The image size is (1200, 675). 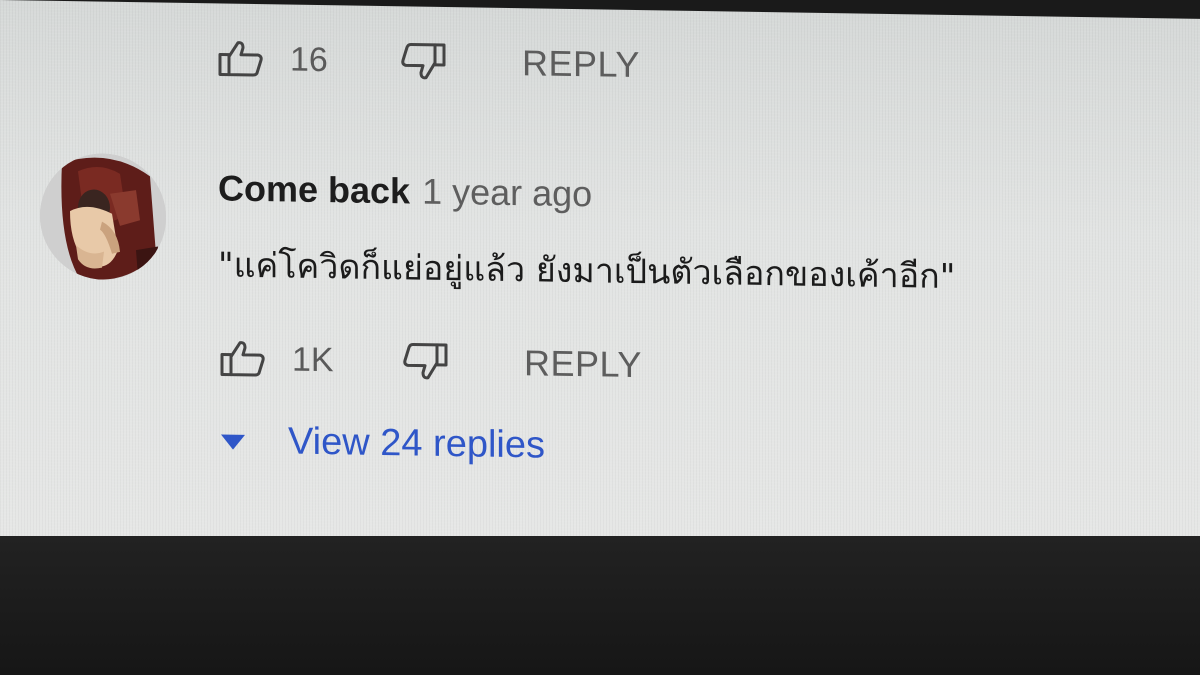 What do you see at coordinates (314, 189) in the screenshot?
I see `comment-author: Come back` at bounding box center [314, 189].